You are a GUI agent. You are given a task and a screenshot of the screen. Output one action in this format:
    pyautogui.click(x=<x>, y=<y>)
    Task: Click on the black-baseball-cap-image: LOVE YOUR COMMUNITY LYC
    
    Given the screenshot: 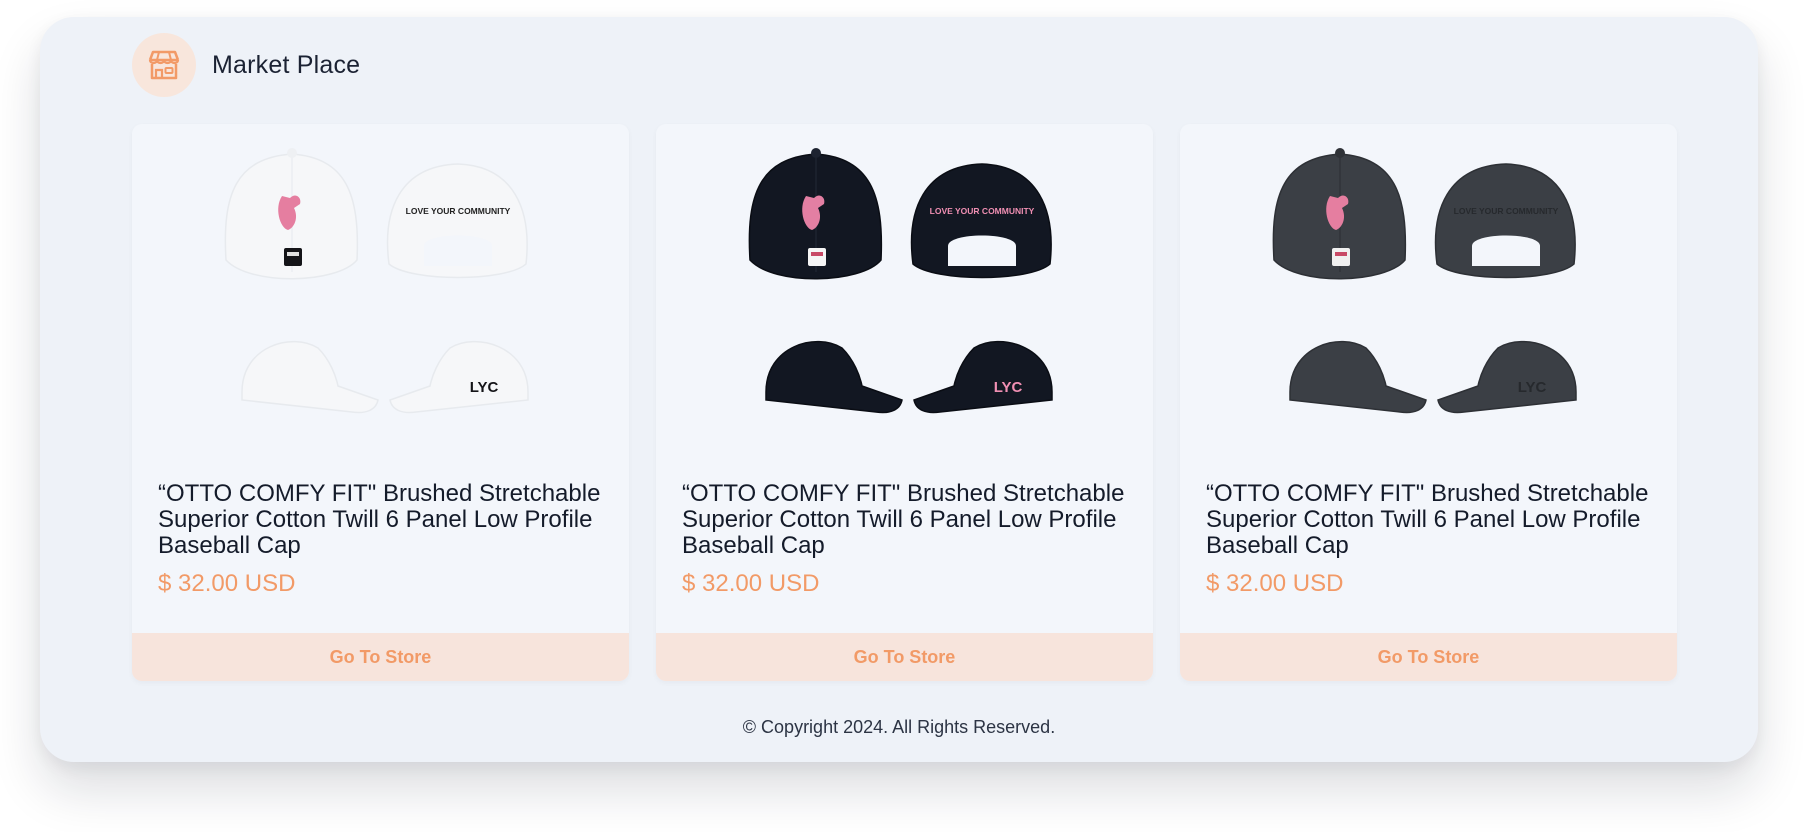 What is the action you would take?
    pyautogui.click(x=904, y=289)
    